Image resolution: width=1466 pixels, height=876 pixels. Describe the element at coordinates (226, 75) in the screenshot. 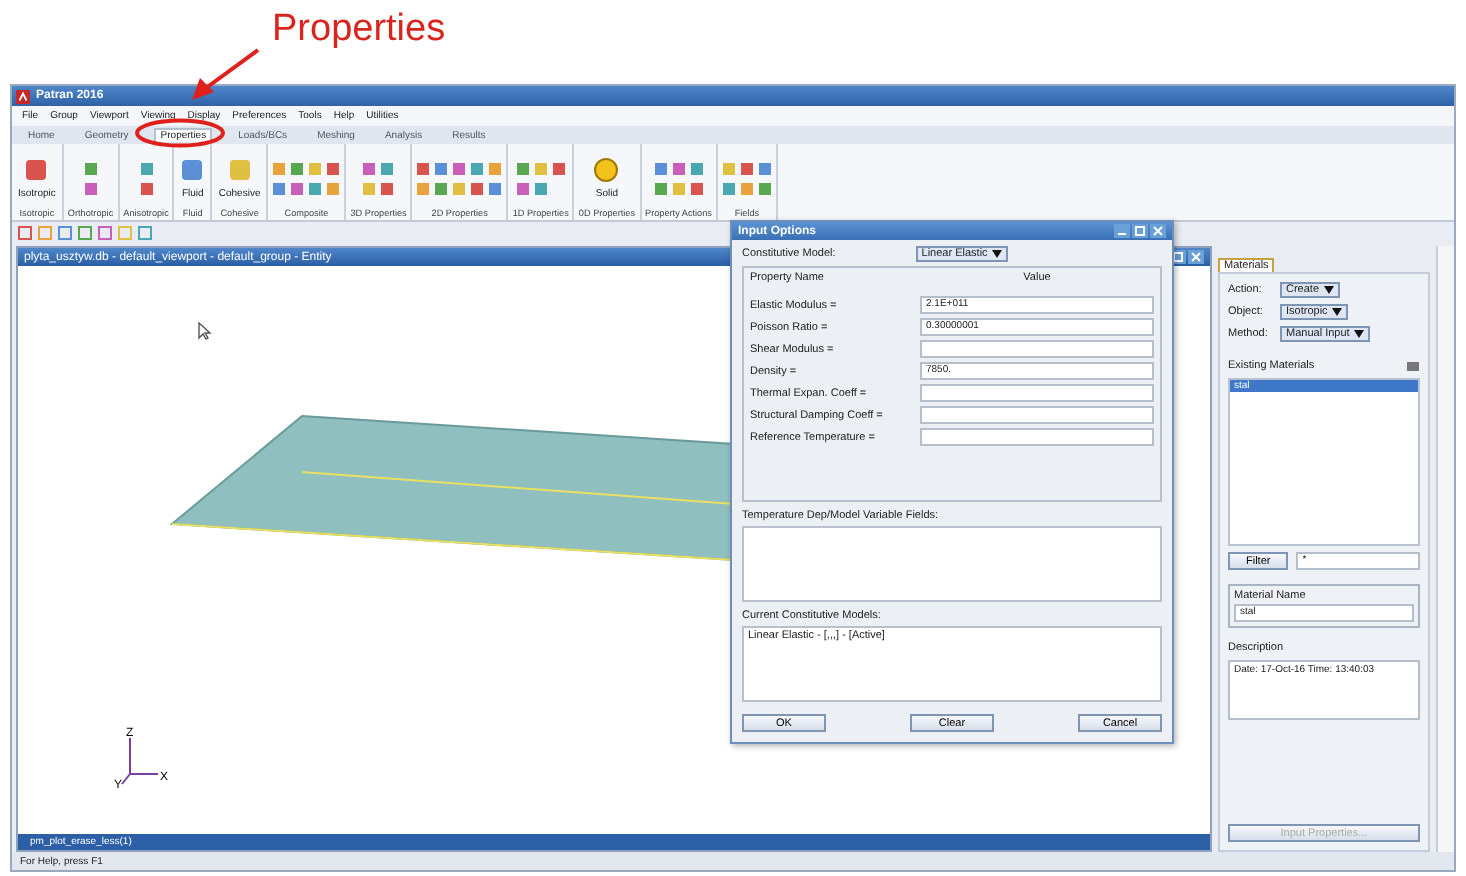

I see `annotation-arrow` at that location.